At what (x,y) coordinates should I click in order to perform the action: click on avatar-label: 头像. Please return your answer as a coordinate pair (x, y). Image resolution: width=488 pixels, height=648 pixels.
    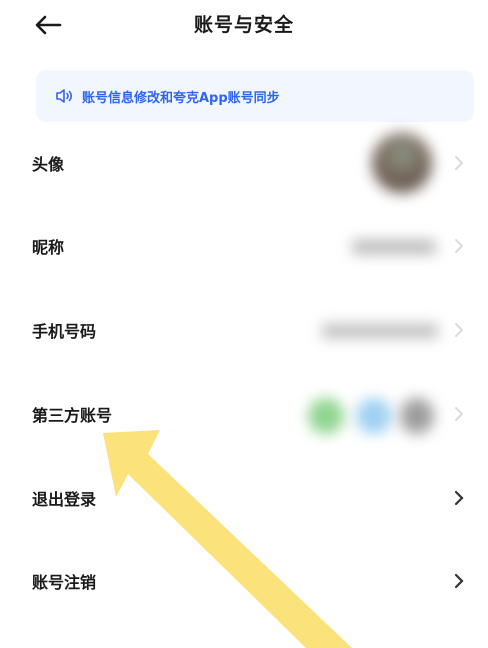
    Looking at the image, I should click on (48, 164).